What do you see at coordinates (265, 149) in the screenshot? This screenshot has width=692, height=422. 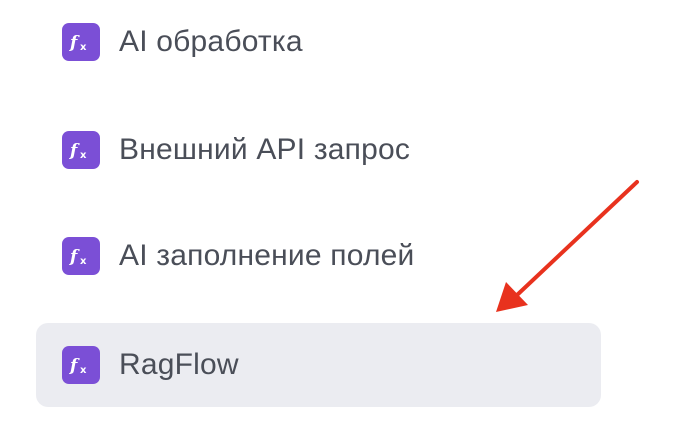 I see `menu-item-label: Внешний API запрос` at bounding box center [265, 149].